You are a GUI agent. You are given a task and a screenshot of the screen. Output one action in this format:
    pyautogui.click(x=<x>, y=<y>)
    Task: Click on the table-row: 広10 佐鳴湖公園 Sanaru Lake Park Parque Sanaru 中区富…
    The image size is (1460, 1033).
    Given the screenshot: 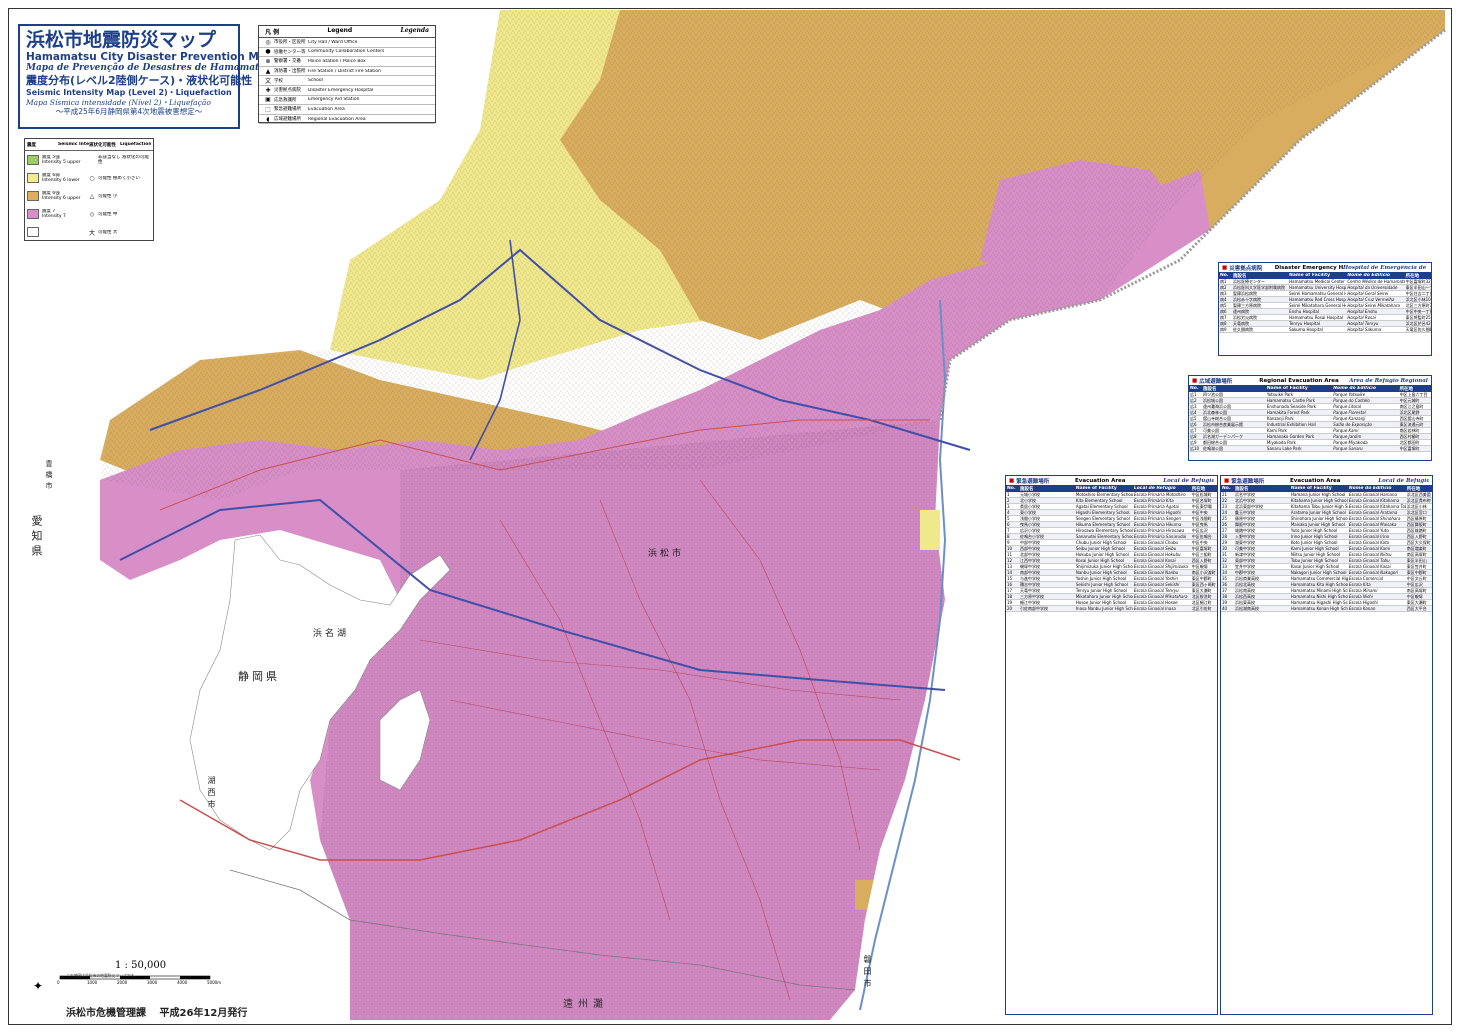 What is the action you would take?
    pyautogui.click(x=1310, y=449)
    